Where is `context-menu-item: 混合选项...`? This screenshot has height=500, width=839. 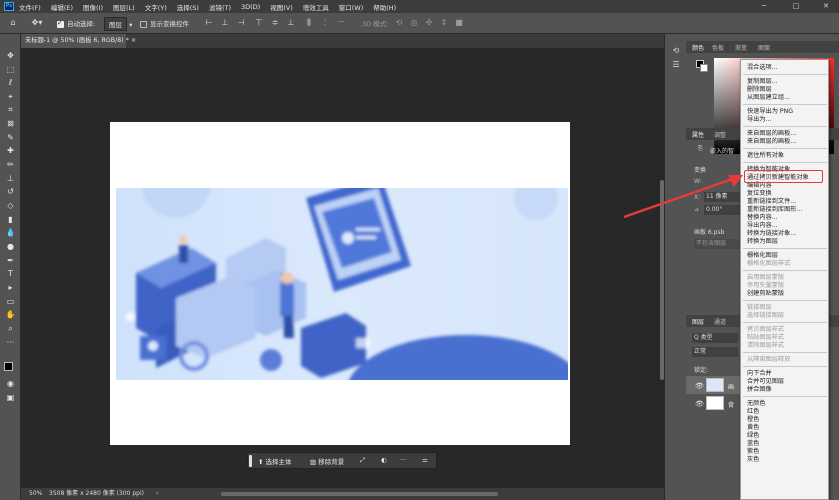
context-menu-item: 混合选项... is located at coordinates (762, 68).